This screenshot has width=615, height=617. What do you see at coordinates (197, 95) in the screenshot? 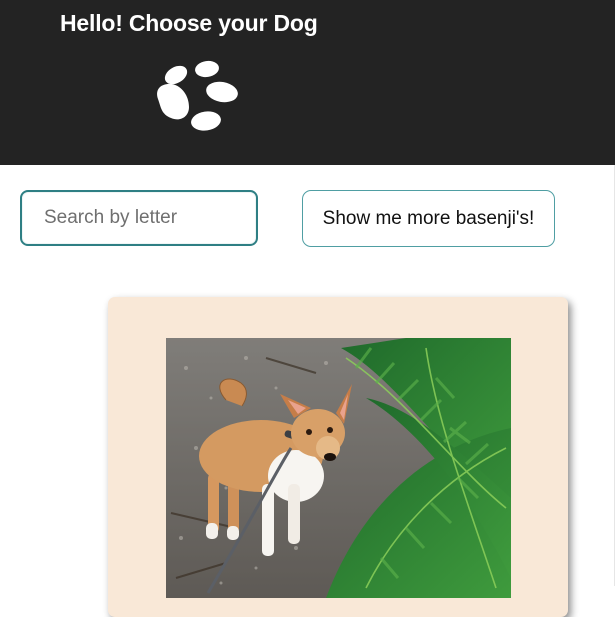
I see `paw-print-icon` at bounding box center [197, 95].